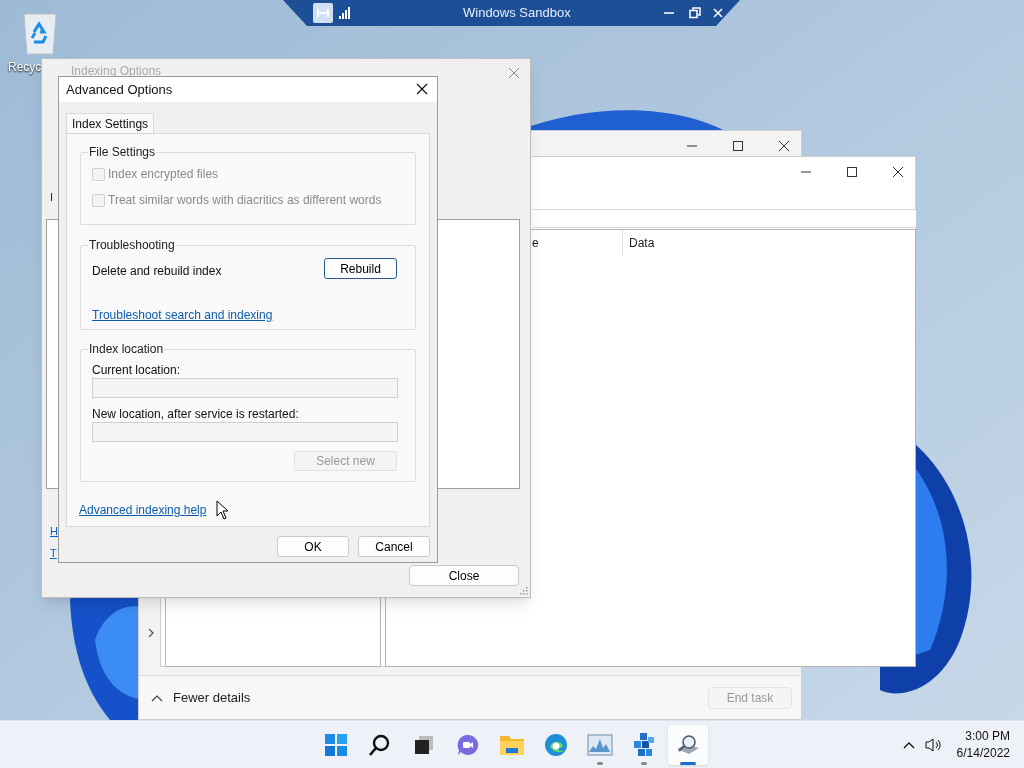 Image resolution: width=1024 pixels, height=768 pixels. Describe the element at coordinates (136, 370) in the screenshot. I see `label: Current location:` at that location.